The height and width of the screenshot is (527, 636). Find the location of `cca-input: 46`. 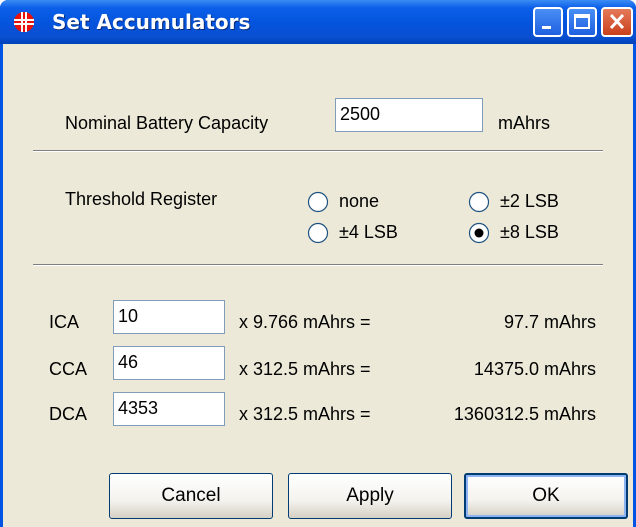

cca-input: 46 is located at coordinates (169, 363).